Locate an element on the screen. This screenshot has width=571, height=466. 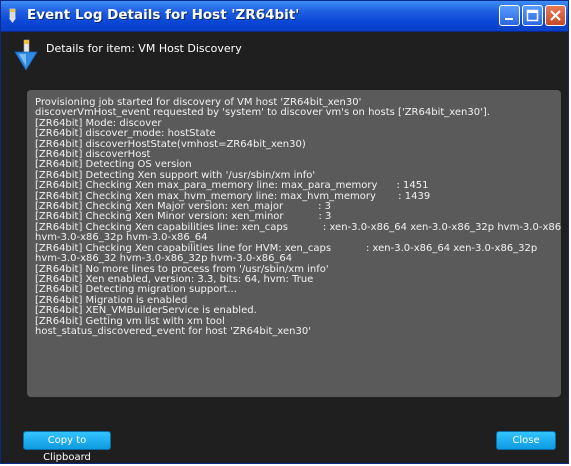
maximize-icon is located at coordinates (532, 15).